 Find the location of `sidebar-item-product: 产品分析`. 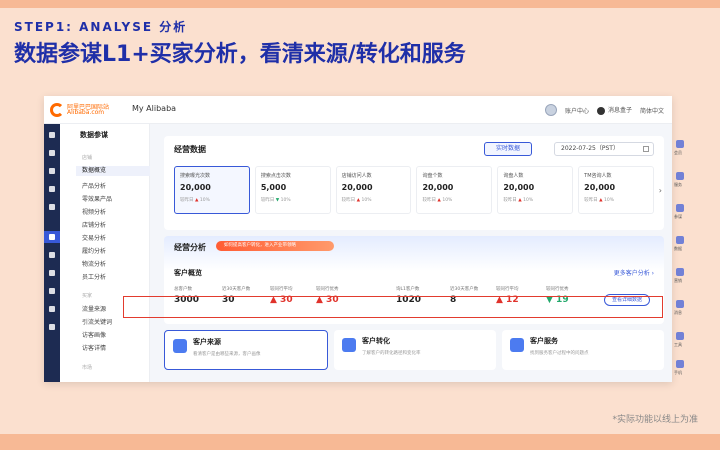

sidebar-item-product: 产品分析 is located at coordinates (94, 185).